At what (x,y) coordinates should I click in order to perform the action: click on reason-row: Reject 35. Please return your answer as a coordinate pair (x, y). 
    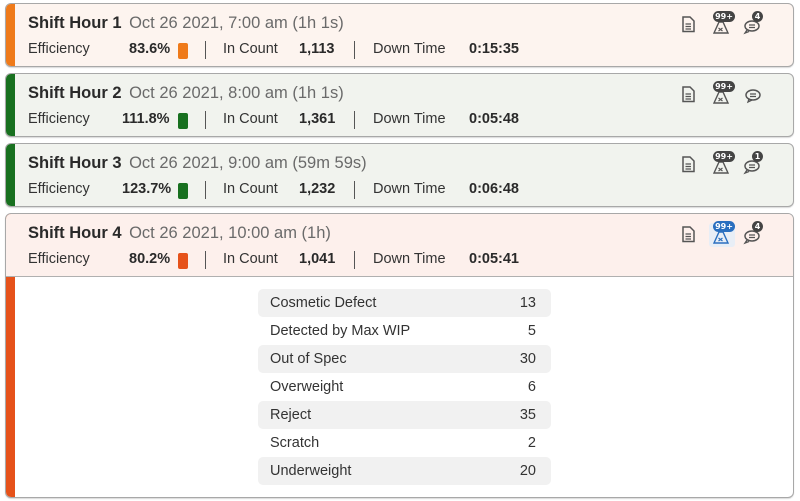
    Looking at the image, I should click on (404, 415).